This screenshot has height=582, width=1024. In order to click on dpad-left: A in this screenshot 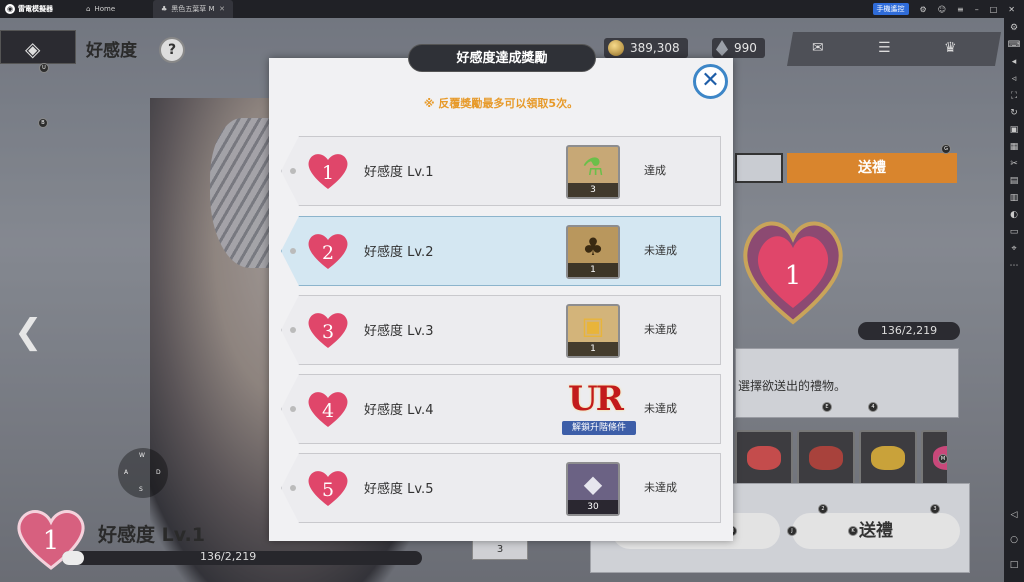, I will do `click(126, 472)`.